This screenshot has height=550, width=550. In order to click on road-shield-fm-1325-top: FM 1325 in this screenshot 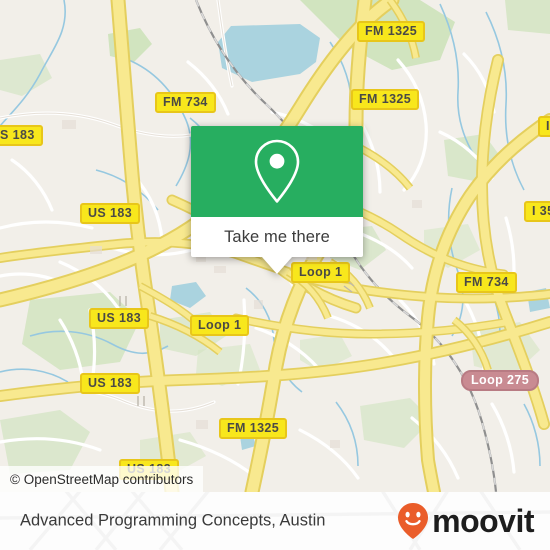, I will do `click(385, 99)`.